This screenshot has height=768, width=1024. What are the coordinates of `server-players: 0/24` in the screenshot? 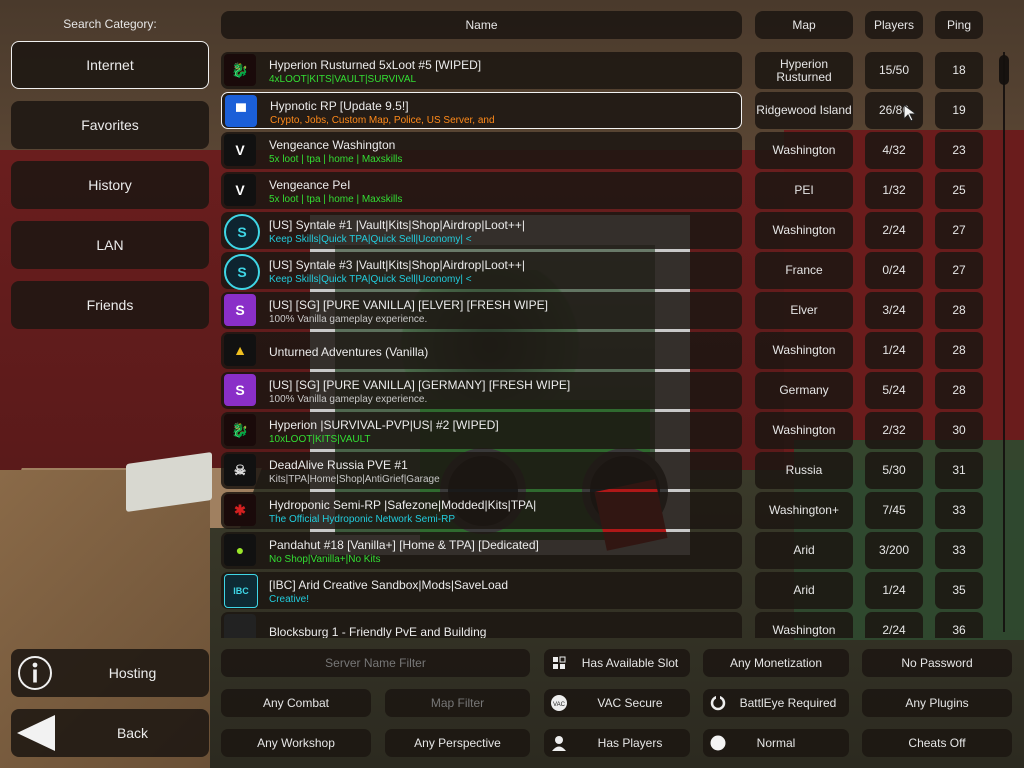 It's located at (894, 270).